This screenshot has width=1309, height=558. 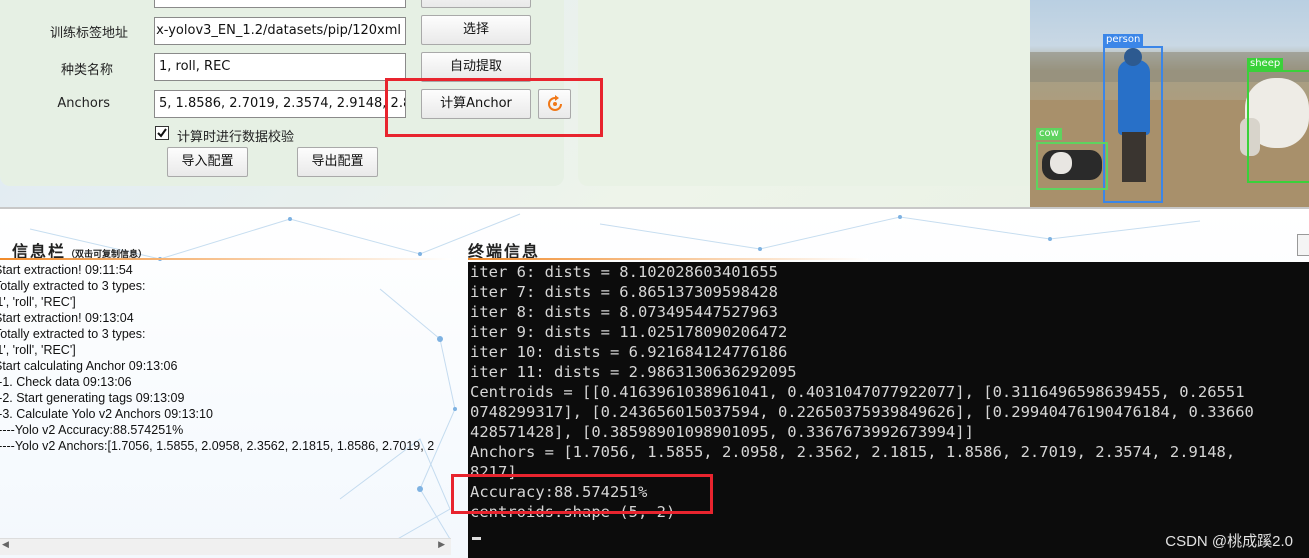 I want to click on terminal-line: iter 6: dists = 8.102028603401655, so click(x=624, y=272).